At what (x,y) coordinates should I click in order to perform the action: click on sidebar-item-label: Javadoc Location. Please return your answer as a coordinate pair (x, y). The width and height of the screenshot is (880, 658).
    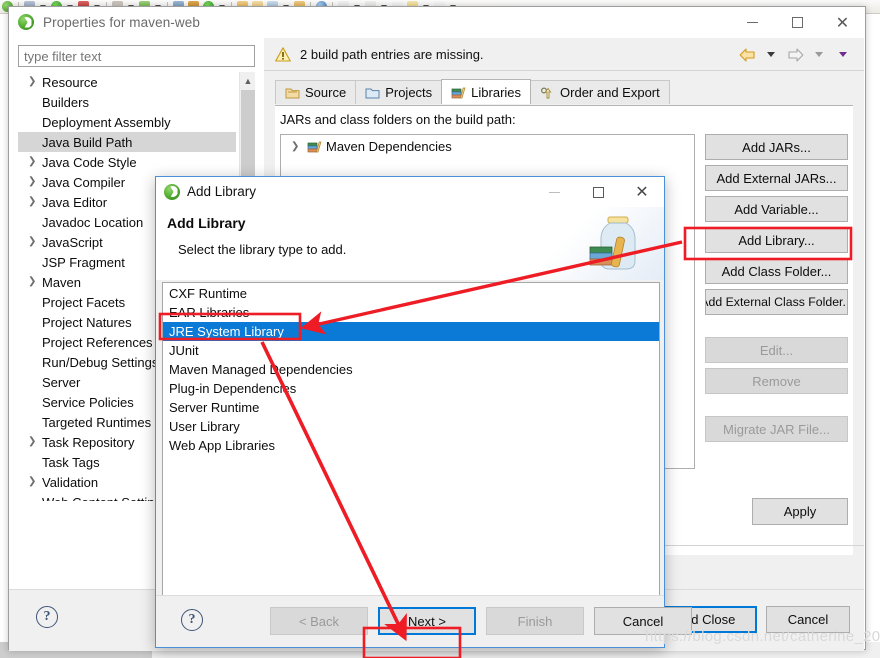
    Looking at the image, I should click on (93, 222).